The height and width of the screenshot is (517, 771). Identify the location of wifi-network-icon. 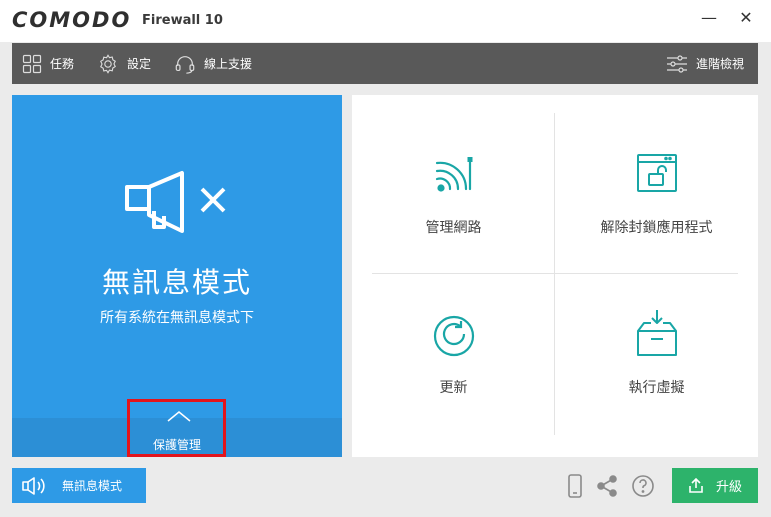
(453, 174).